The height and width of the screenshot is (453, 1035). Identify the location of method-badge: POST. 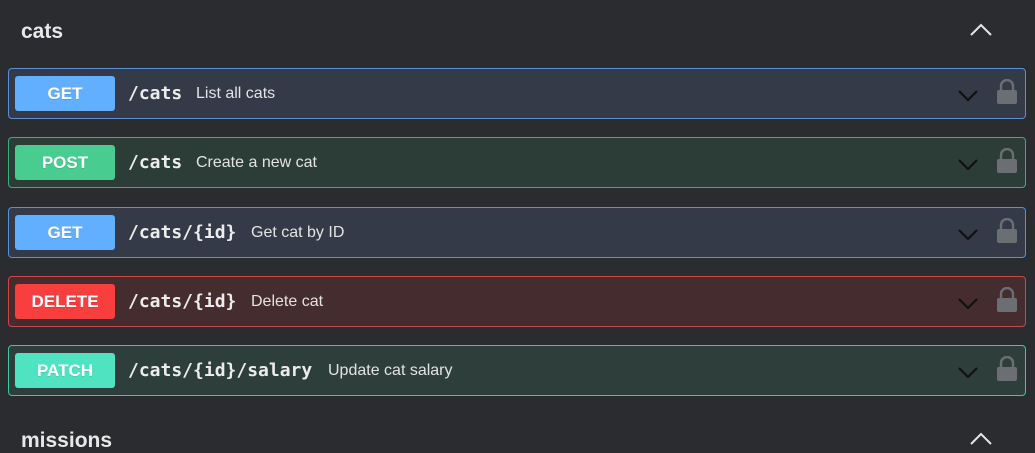
(65, 162).